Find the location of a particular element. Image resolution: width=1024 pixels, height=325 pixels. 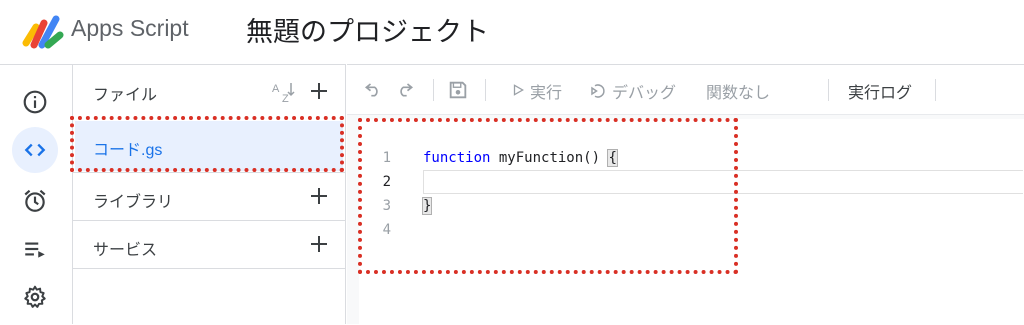

files-label: ファイル is located at coordinates (125, 95).